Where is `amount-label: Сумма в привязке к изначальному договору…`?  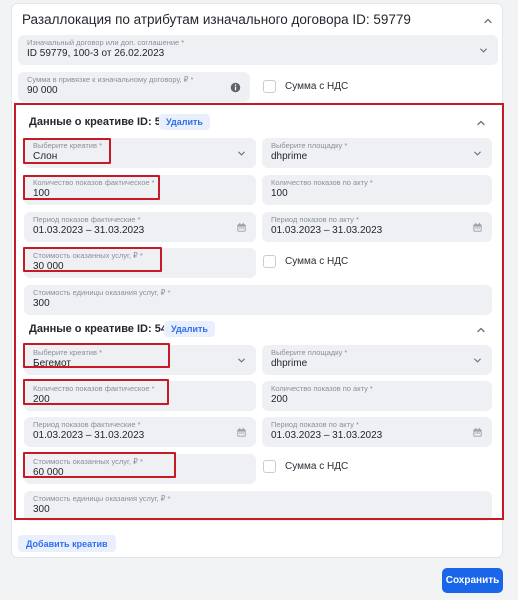
amount-label: Сумма в привязке к изначальному договору… is located at coordinates (110, 79).